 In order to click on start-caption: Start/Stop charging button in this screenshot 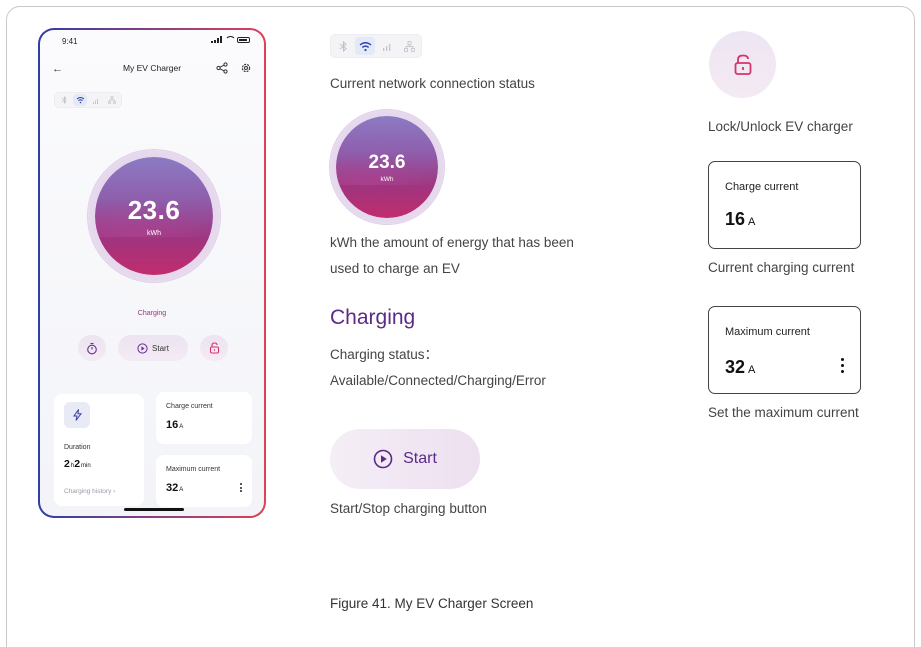, I will do `click(408, 508)`.